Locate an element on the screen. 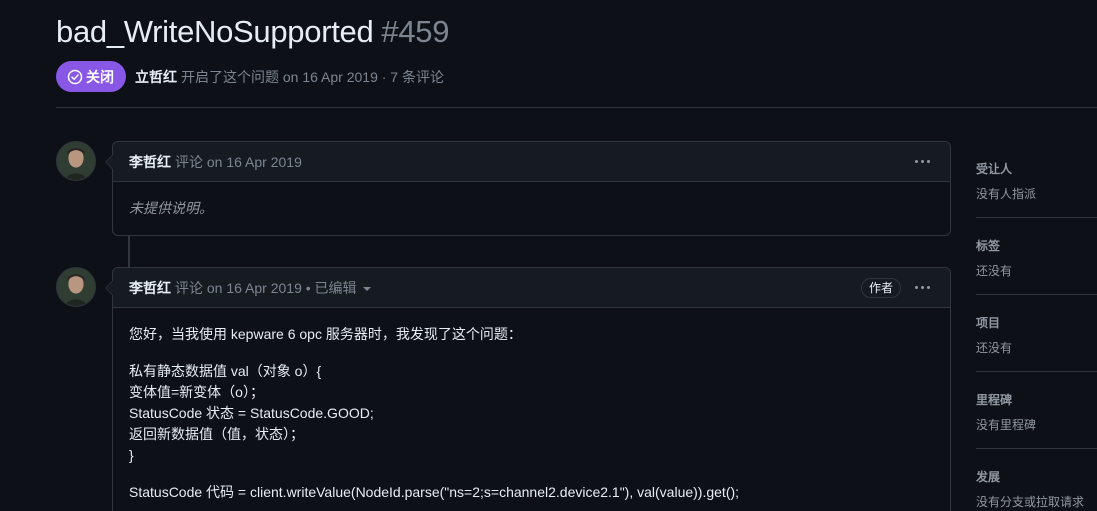 The width and height of the screenshot is (1097, 511). issue-meta: 关闭 立哲红 开启了这个问题 on 16 Apr 2019 · 7 条评论 is located at coordinates (250, 76).